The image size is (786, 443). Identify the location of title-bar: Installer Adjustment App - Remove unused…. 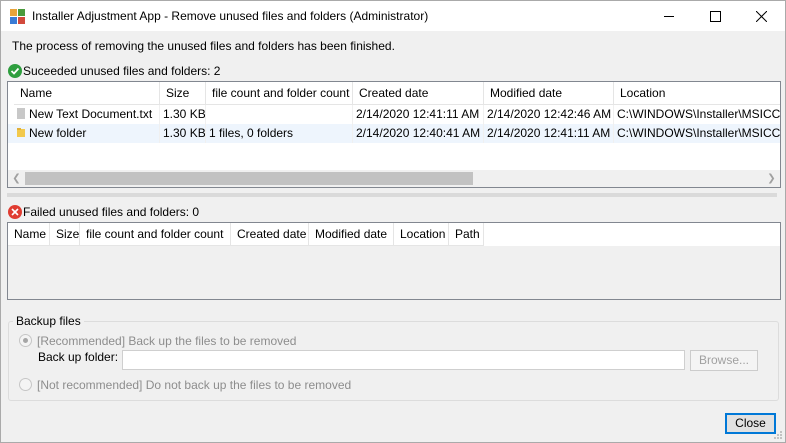
(393, 16).